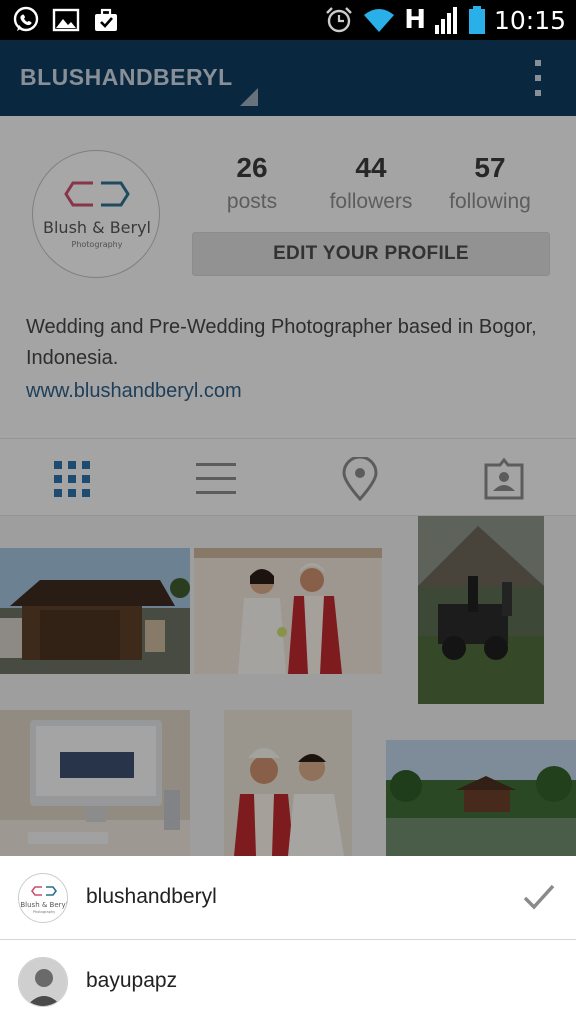 The image size is (576, 1024). Describe the element at coordinates (216, 479) in the screenshot. I see `list-icon` at that location.